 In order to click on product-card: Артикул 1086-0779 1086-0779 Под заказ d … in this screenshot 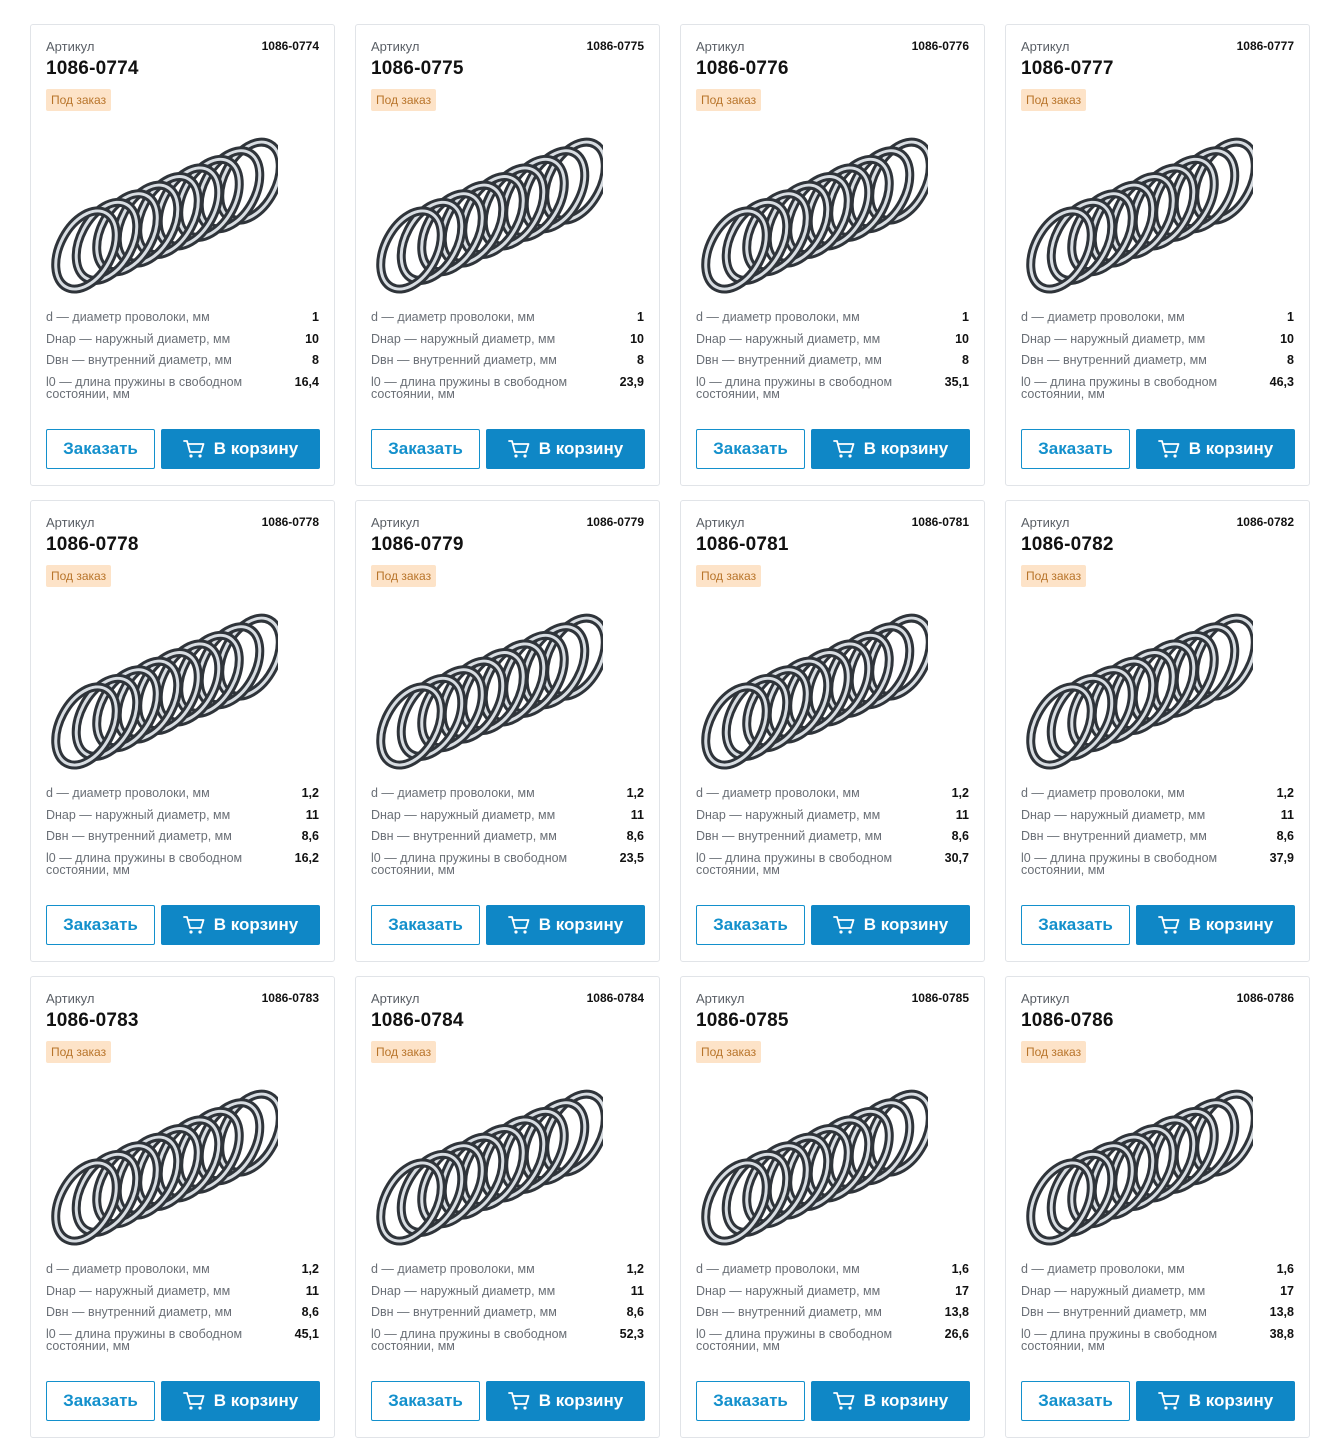, I will do `click(507, 731)`.